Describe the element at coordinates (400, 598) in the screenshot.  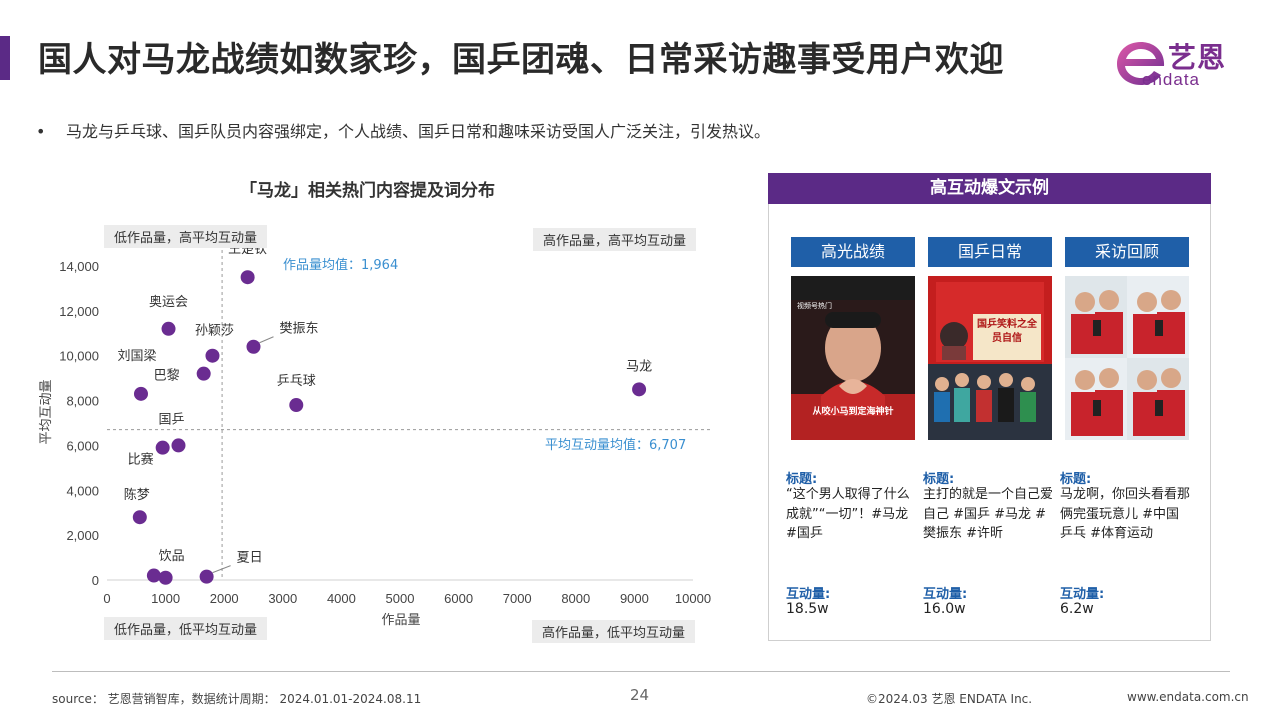
I see `x-tick-label: 5000` at that location.